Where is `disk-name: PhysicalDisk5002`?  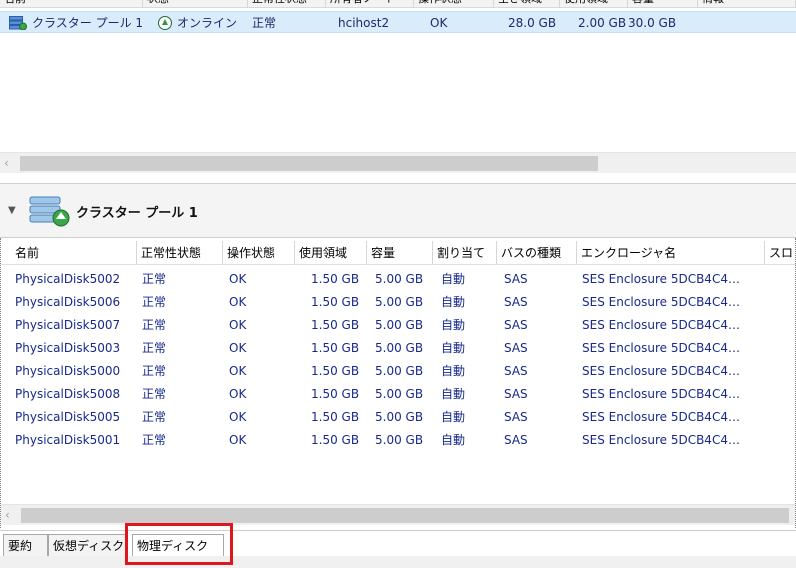
disk-name: PhysicalDisk5002 is located at coordinates (68, 279).